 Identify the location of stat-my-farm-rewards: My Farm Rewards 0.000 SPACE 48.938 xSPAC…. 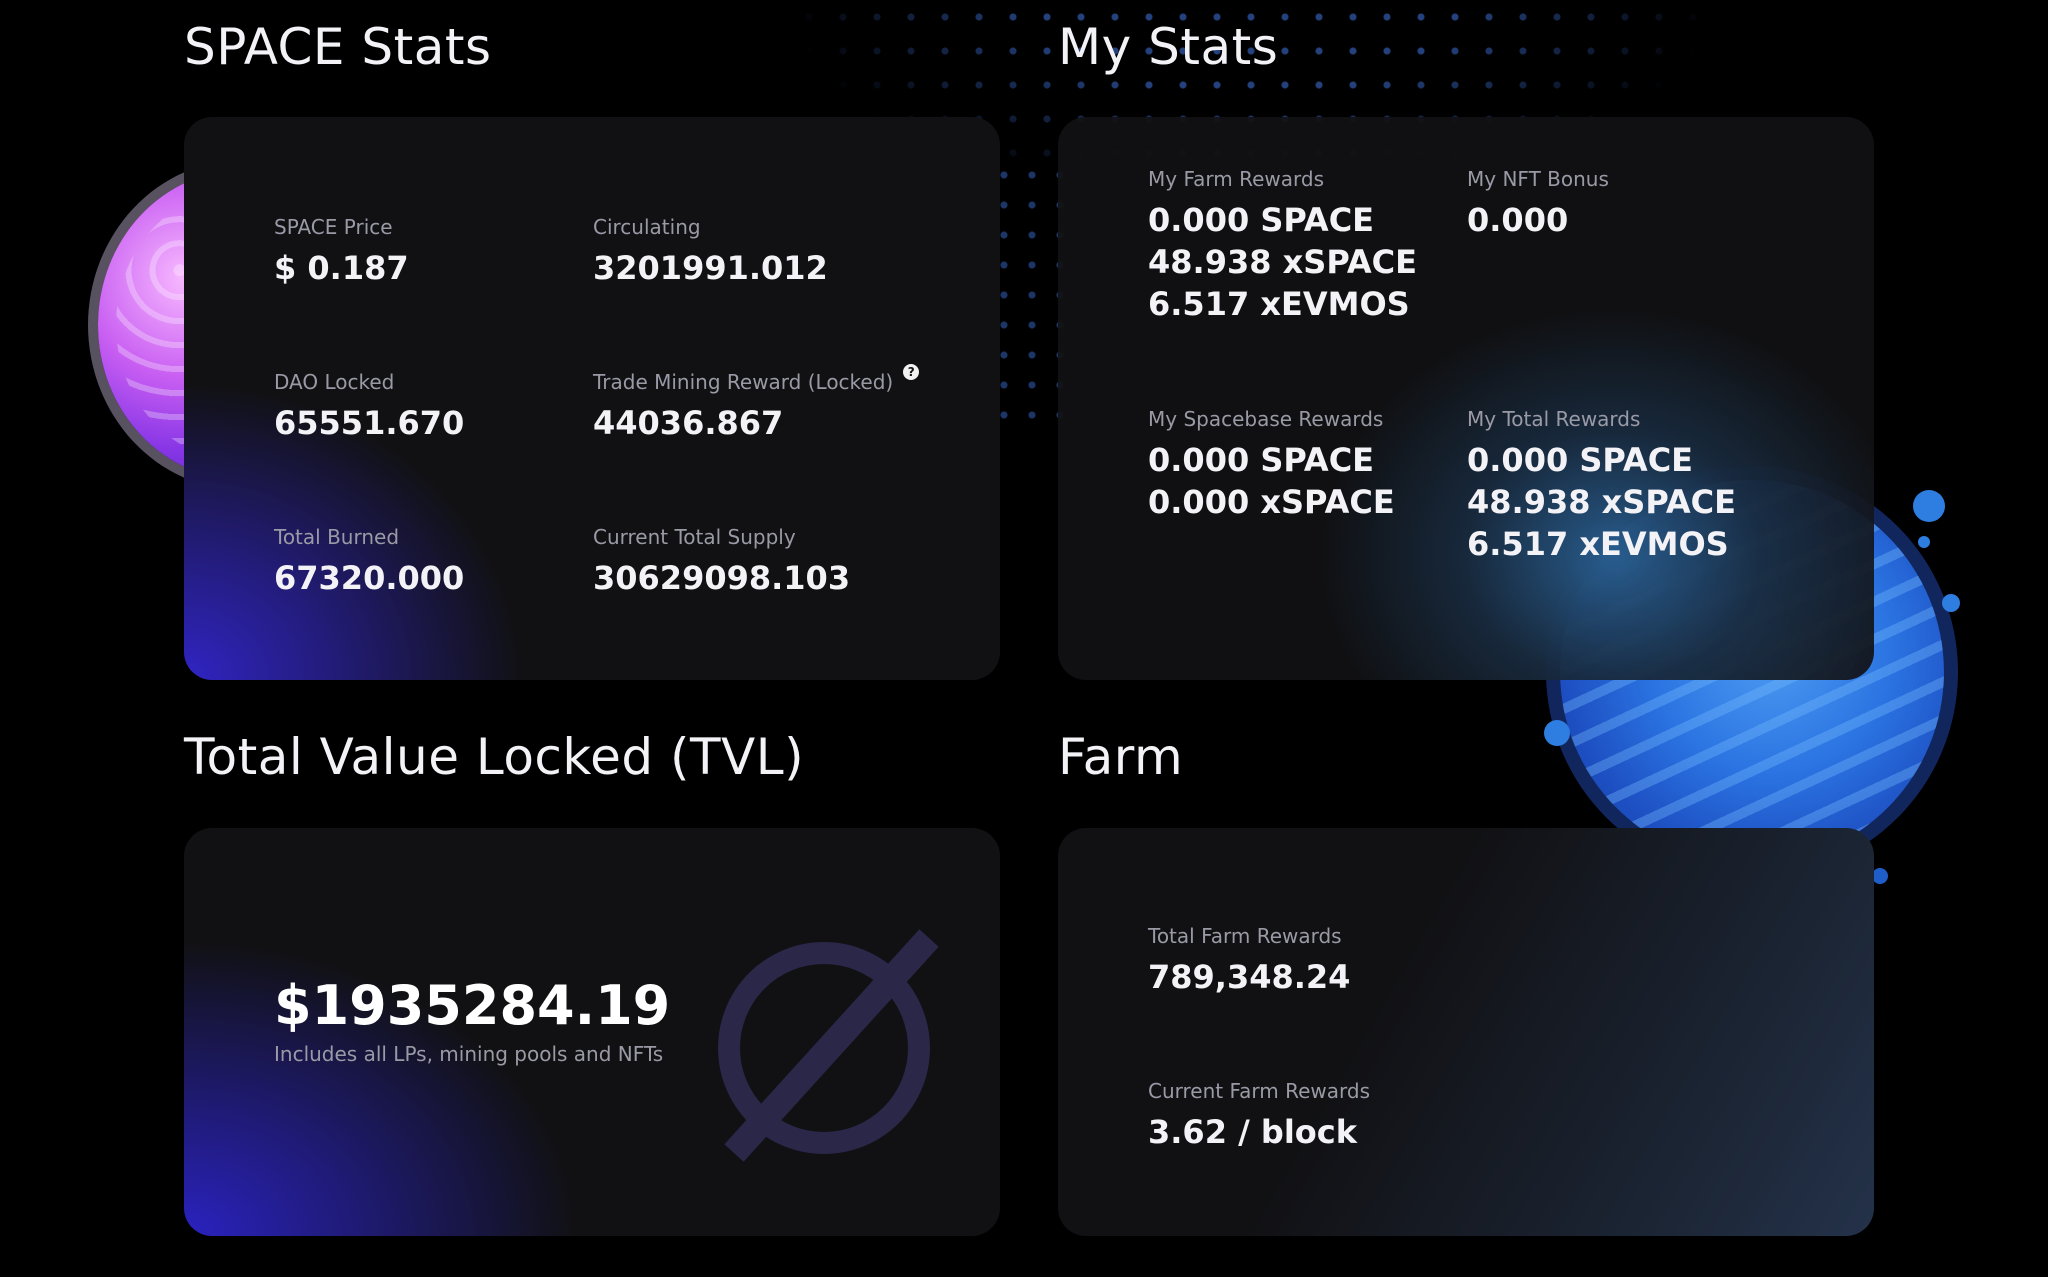
(1282, 246).